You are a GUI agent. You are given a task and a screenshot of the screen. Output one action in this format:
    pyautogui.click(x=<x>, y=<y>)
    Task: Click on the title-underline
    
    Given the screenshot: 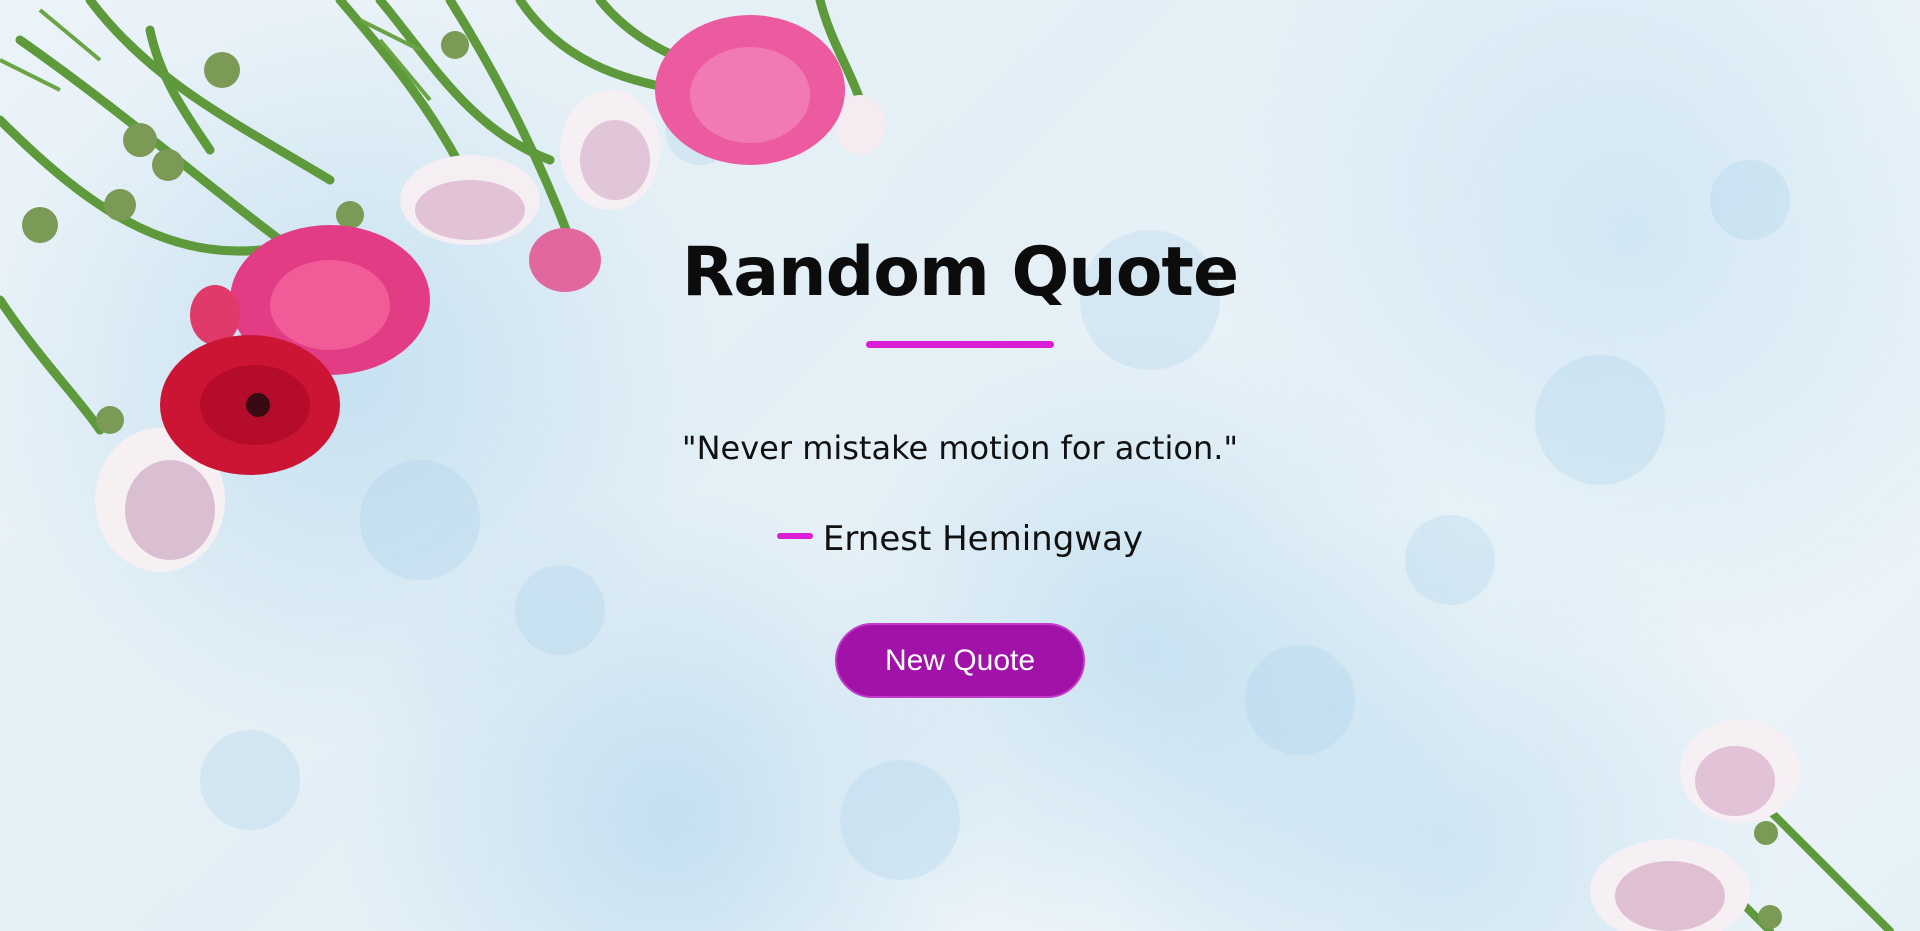 What is the action you would take?
    pyautogui.click(x=960, y=344)
    